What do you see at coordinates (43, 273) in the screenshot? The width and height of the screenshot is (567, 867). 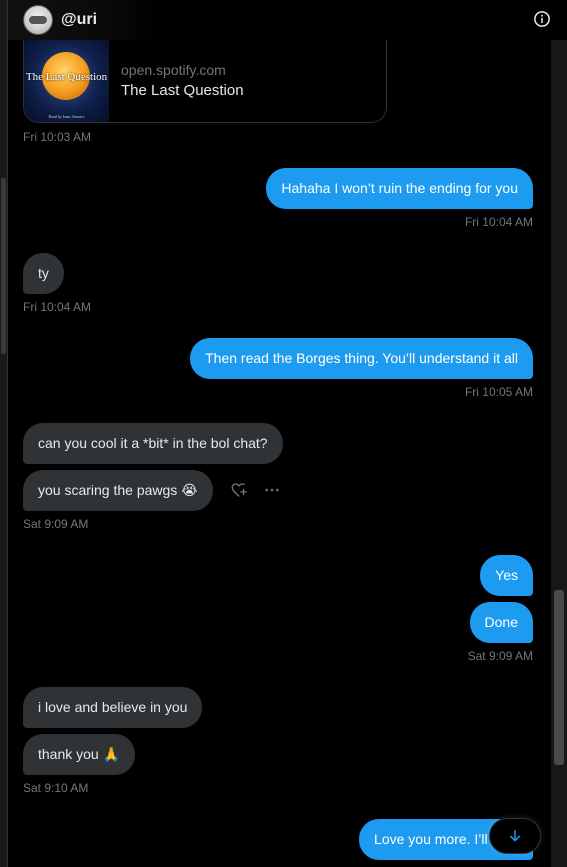 I see `message-bubble-incoming: ty` at bounding box center [43, 273].